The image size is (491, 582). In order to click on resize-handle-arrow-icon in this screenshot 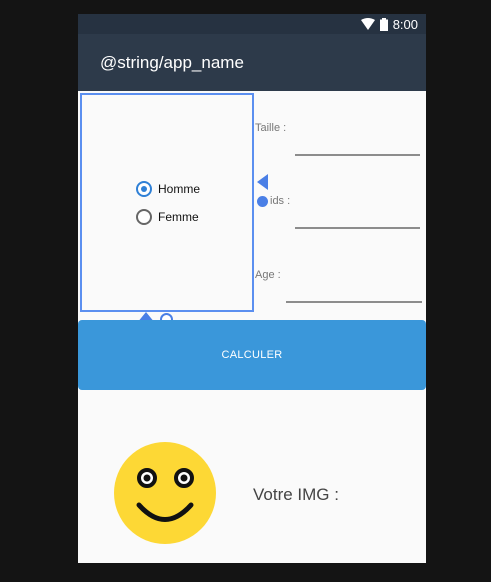, I will do `click(262, 182)`.